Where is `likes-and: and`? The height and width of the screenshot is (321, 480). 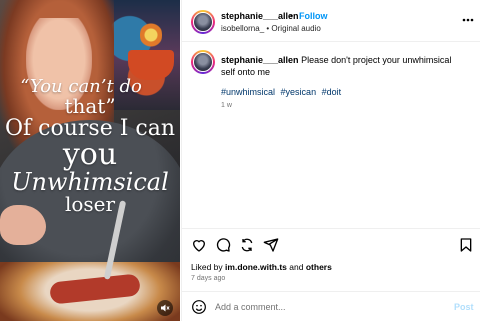 likes-and: and is located at coordinates (296, 267).